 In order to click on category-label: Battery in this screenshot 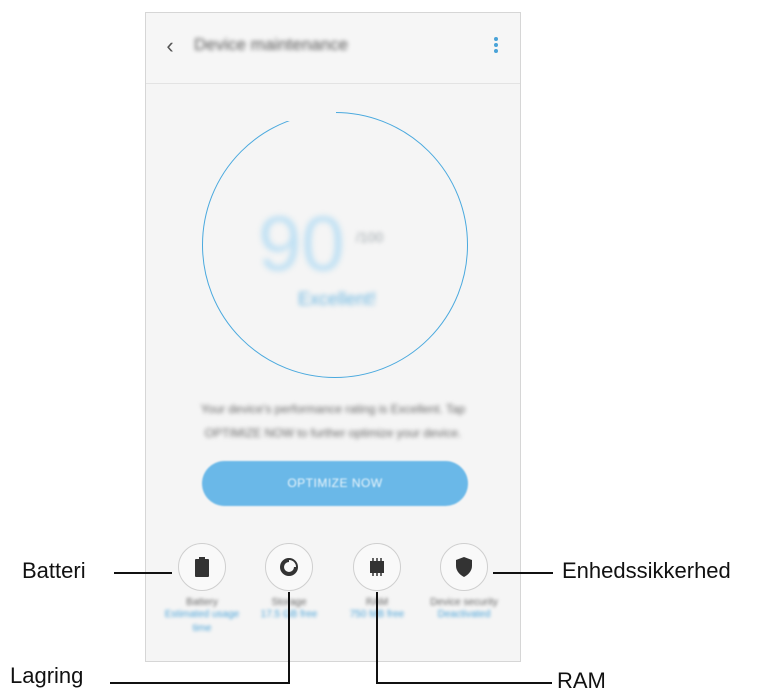, I will do `click(202, 602)`.